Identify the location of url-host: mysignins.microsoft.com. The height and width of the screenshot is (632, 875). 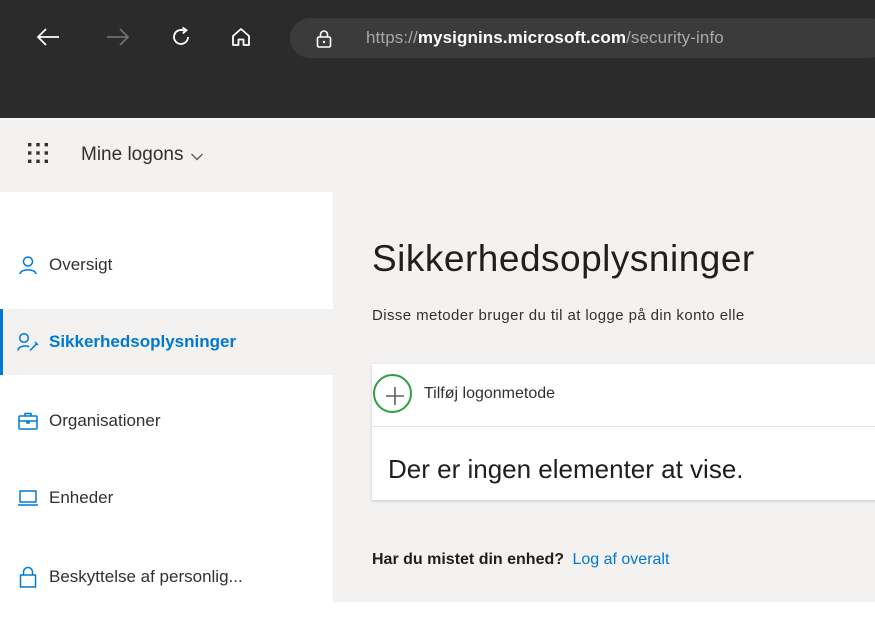
(522, 37).